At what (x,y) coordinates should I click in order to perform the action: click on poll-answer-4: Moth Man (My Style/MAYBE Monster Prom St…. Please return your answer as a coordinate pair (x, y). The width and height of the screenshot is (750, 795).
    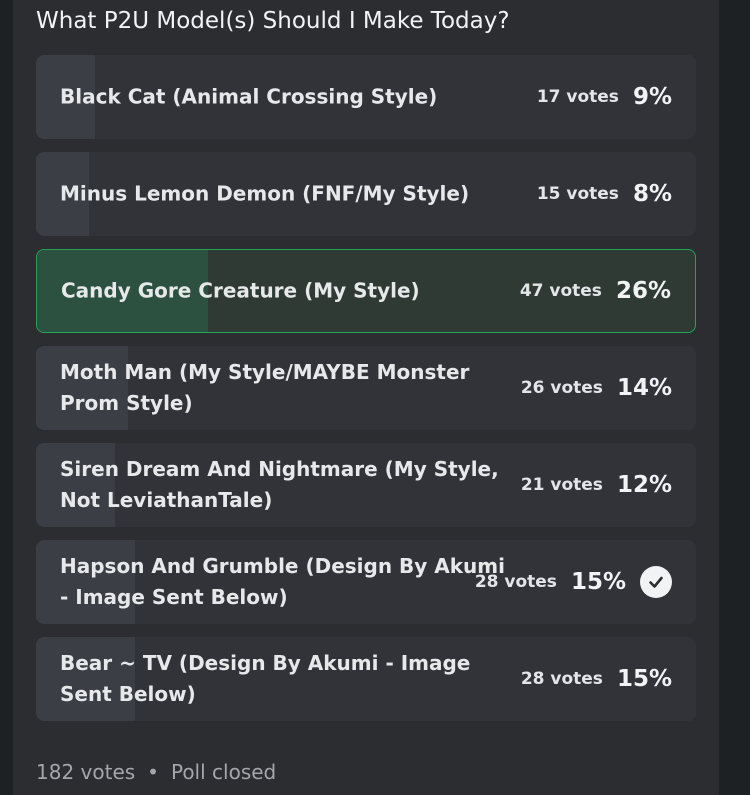
    Looking at the image, I should click on (366, 388).